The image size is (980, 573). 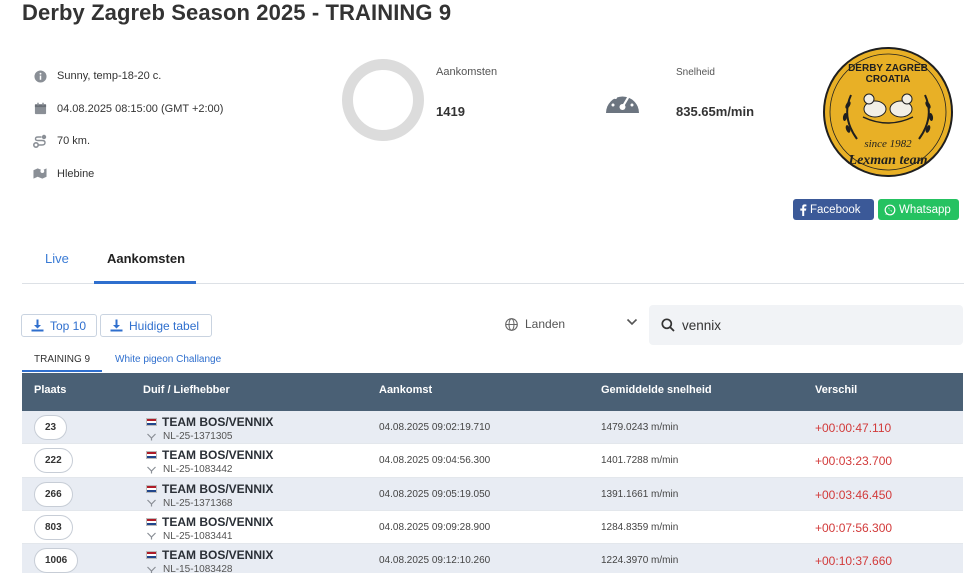 I want to click on facebook-share-button: Facebook, so click(x=833, y=209).